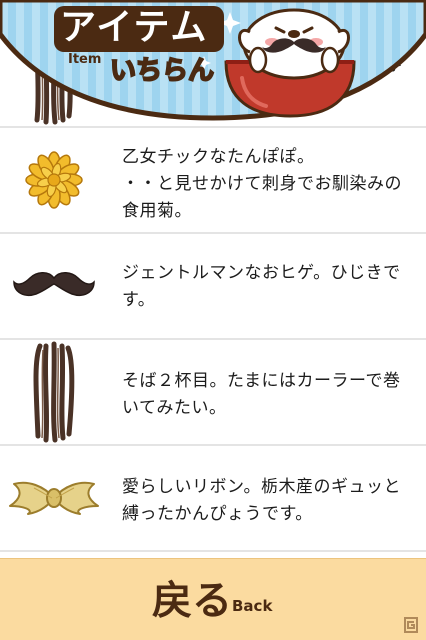 The height and width of the screenshot is (640, 426). What do you see at coordinates (252, 606) in the screenshot?
I see `back-label-en: Back` at bounding box center [252, 606].